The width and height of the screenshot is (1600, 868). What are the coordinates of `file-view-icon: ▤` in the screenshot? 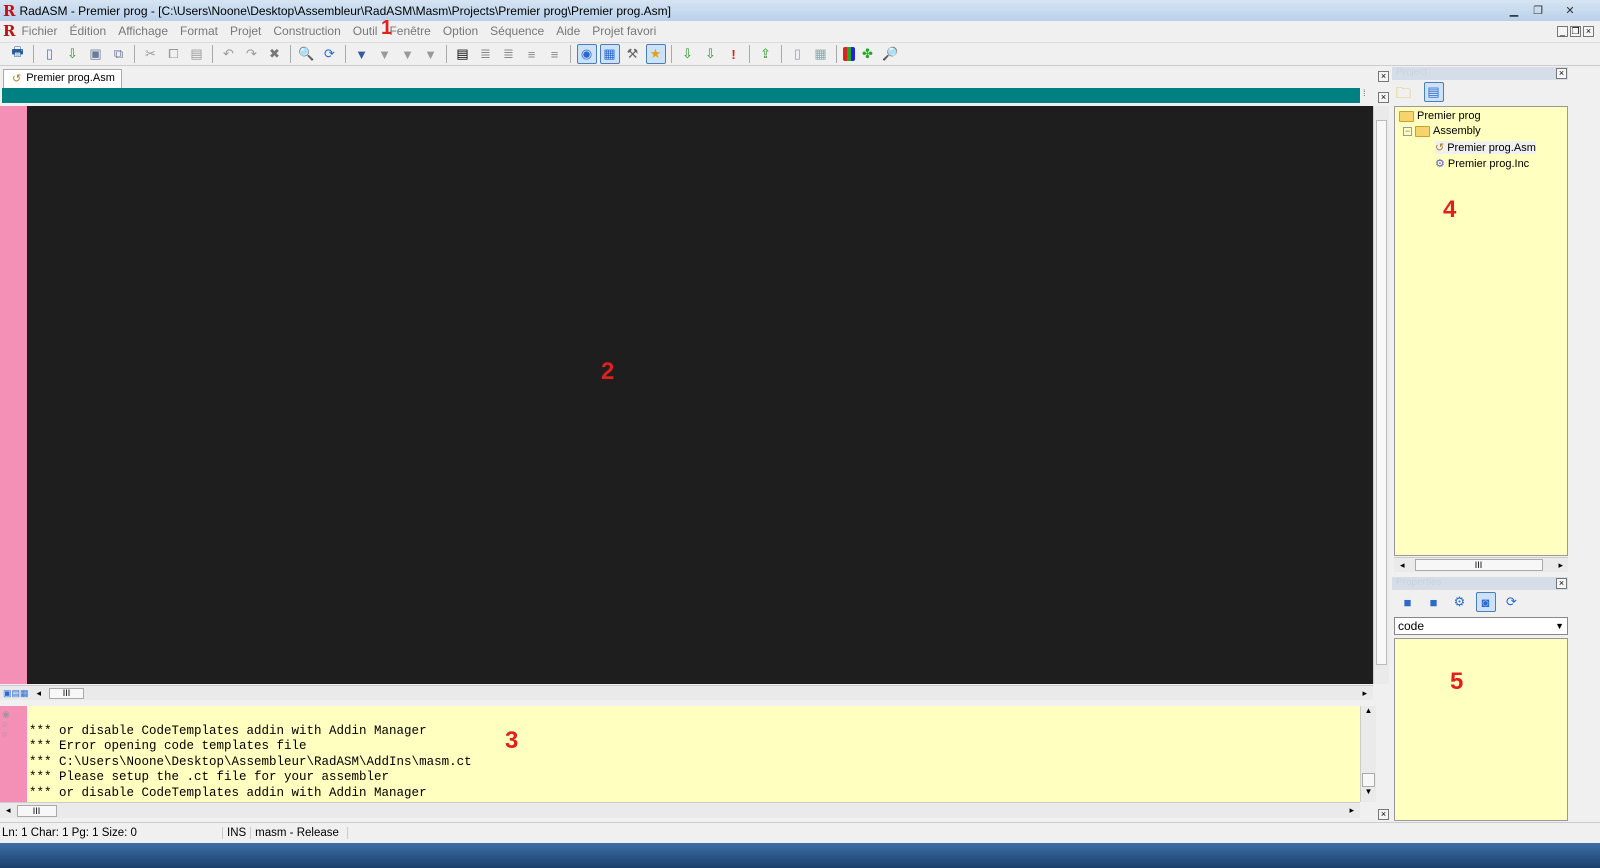 It's located at (1433, 92).